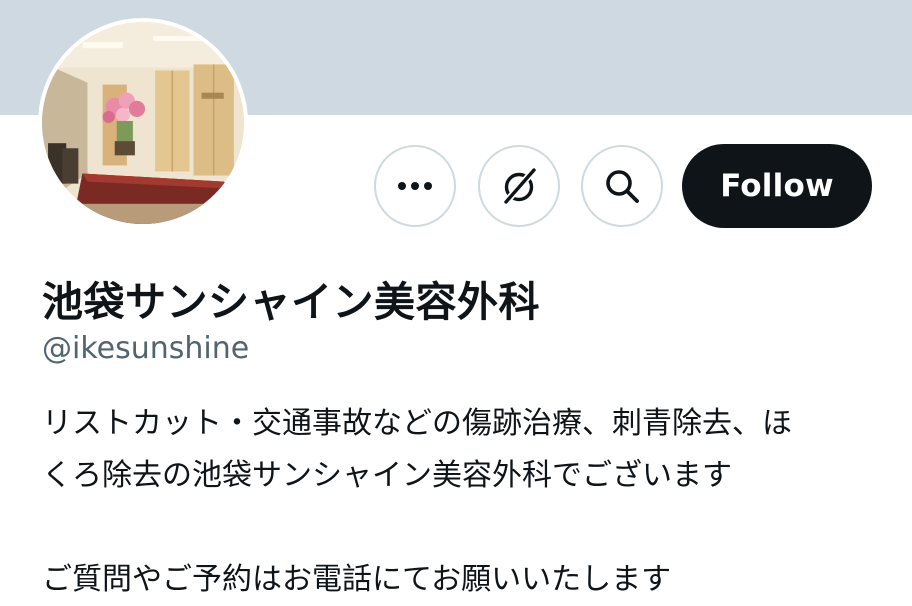 Image resolution: width=912 pixels, height=606 pixels. I want to click on search-icon, so click(622, 186).